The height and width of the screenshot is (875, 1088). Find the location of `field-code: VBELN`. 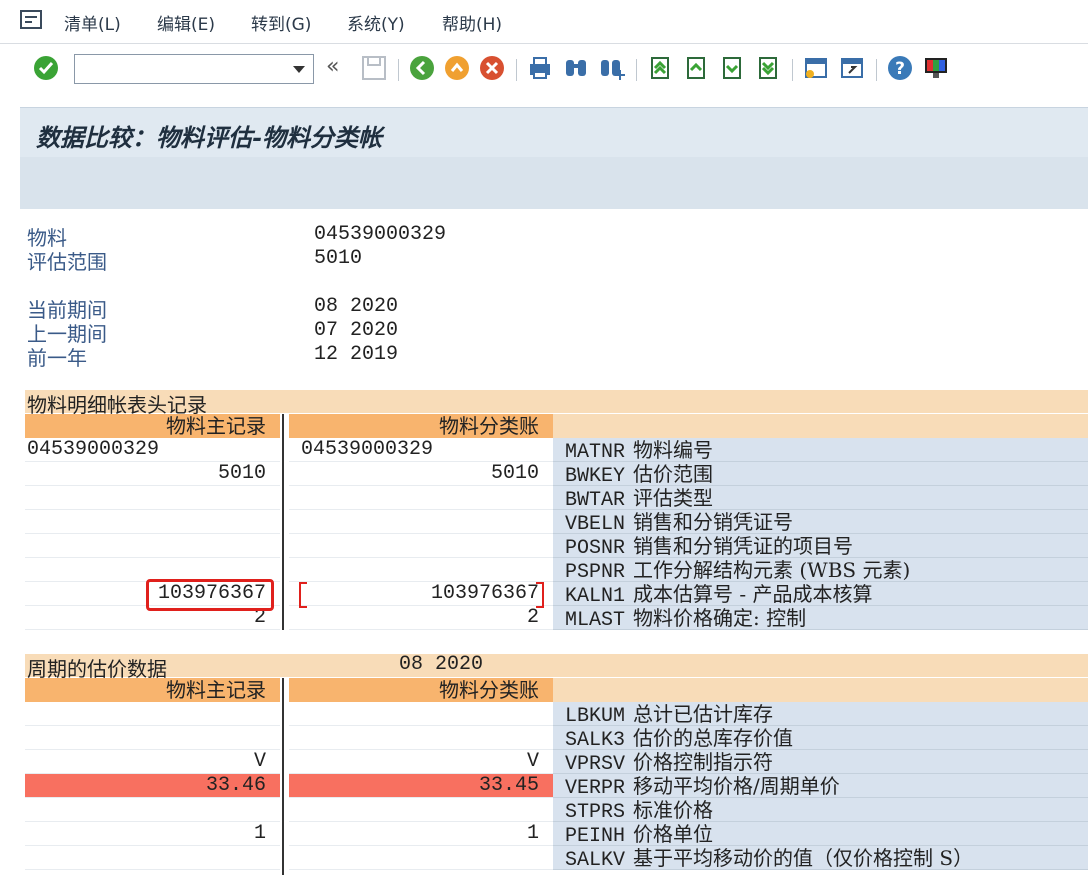

field-code: VBELN is located at coordinates (595, 523).